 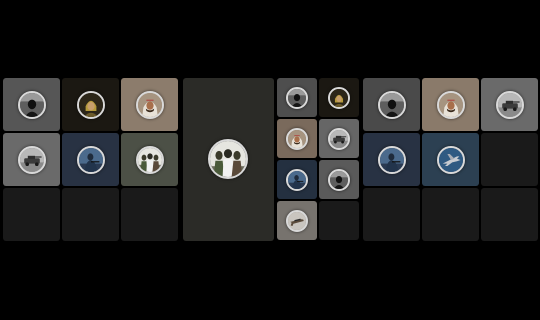 I want to click on weapon-thumbnail, so click(x=297, y=220).